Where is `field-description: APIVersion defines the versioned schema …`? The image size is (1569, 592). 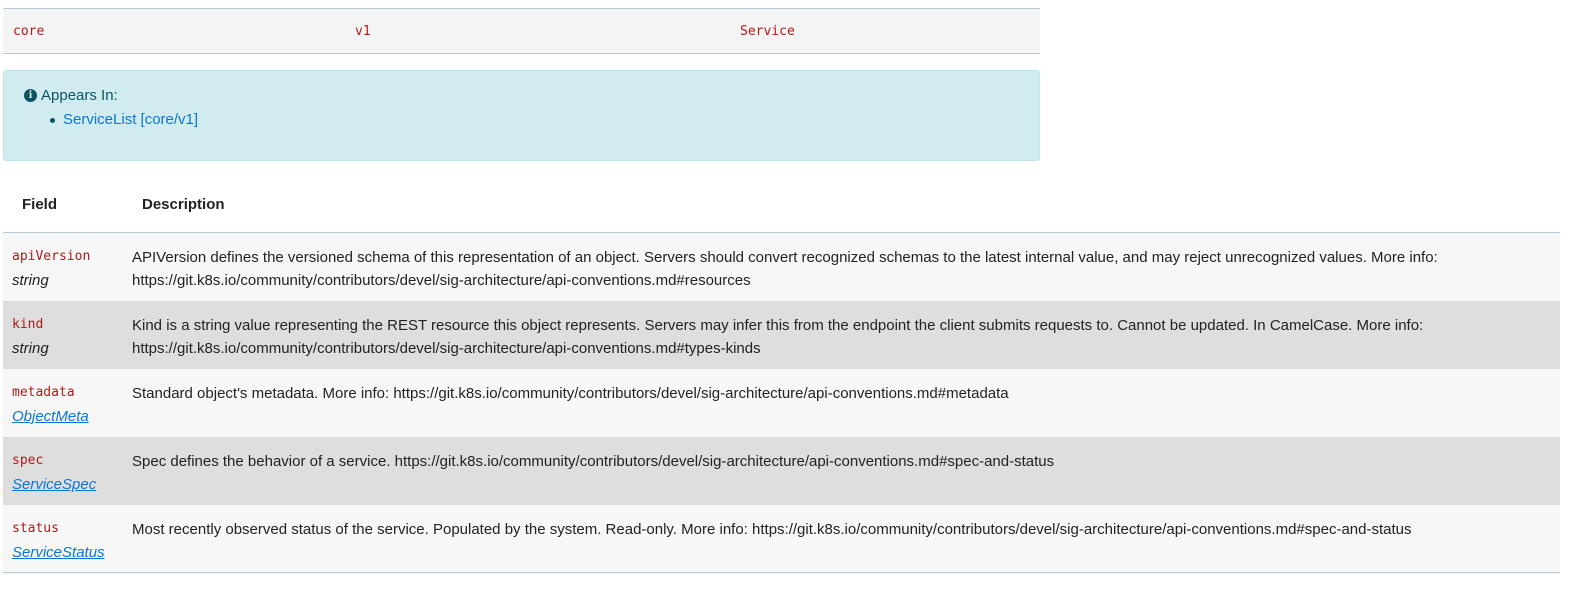 field-description: APIVersion defines the versioned schema … is located at coordinates (785, 269).